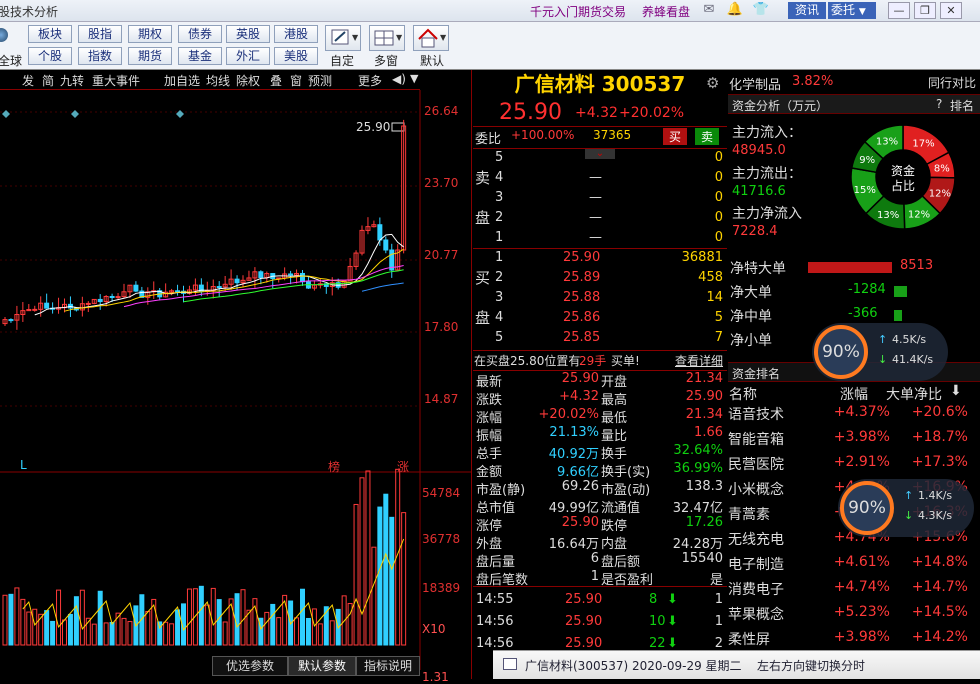 The image size is (980, 684). What do you see at coordinates (370, 80) in the screenshot?
I see `chart-tool-11: 更多` at bounding box center [370, 80].